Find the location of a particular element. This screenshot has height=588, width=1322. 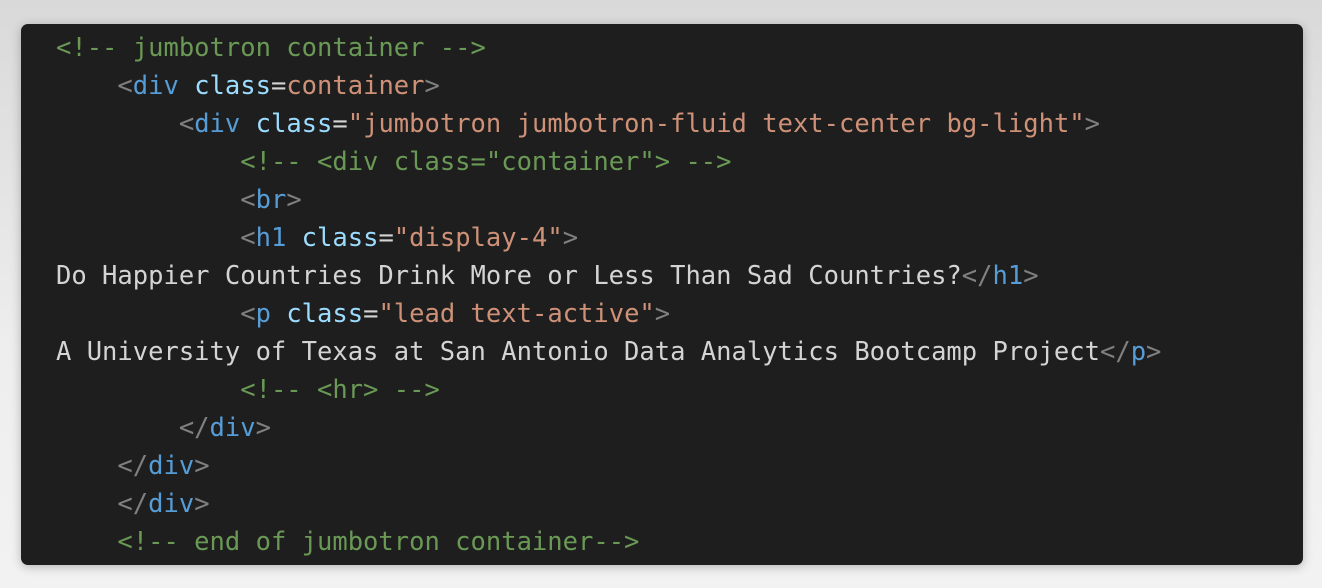

comment-token: <!-- jumbotron container --> is located at coordinates (271, 48).